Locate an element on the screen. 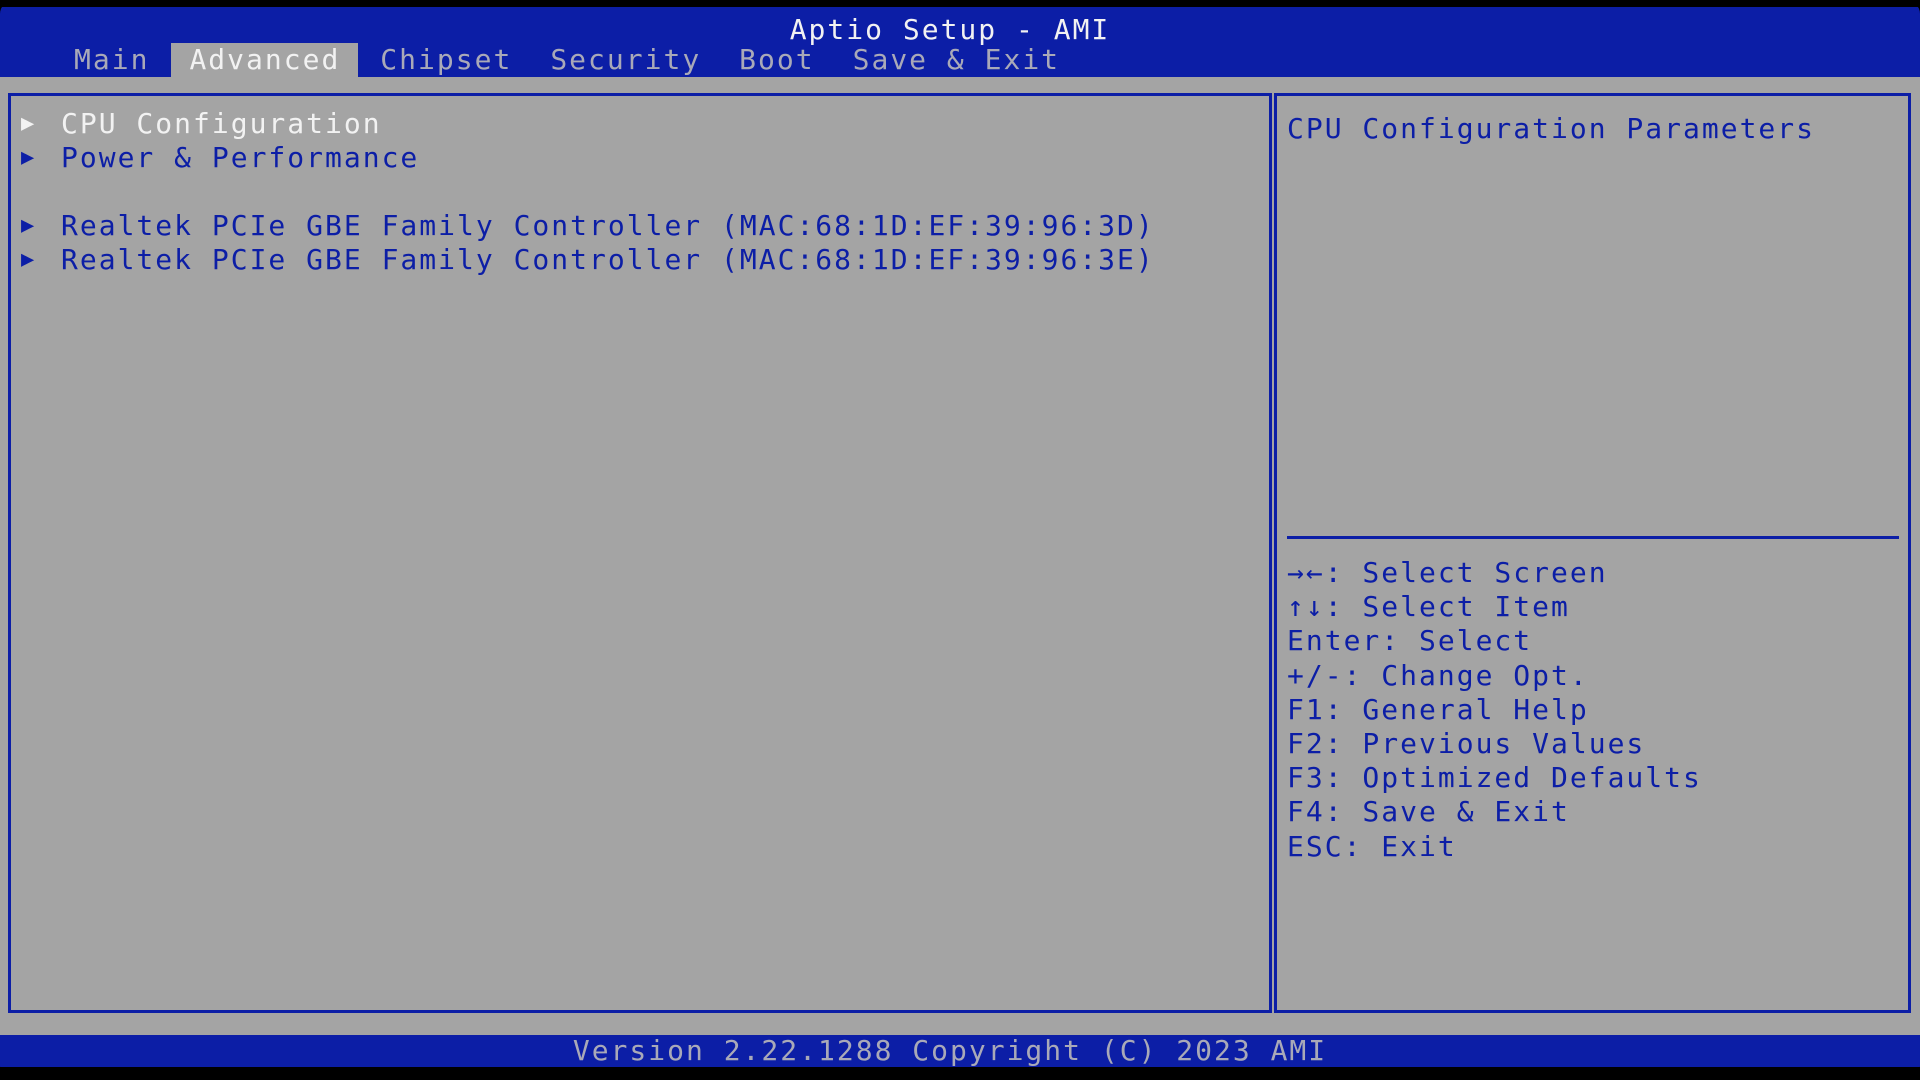  tab-advanced: Advanced is located at coordinates (265, 60).